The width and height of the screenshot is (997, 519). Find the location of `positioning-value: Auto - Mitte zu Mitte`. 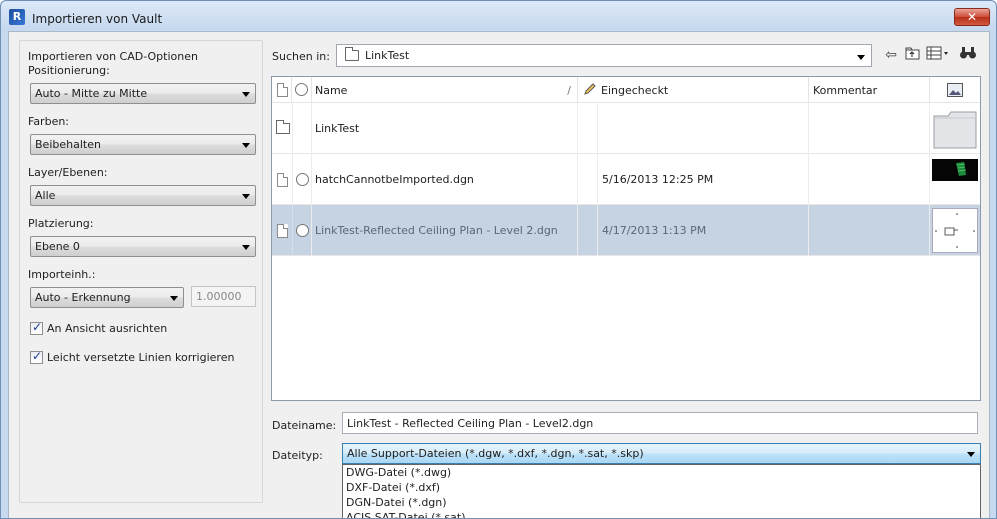

positioning-value: Auto - Mitte zu Mitte is located at coordinates (91, 93).